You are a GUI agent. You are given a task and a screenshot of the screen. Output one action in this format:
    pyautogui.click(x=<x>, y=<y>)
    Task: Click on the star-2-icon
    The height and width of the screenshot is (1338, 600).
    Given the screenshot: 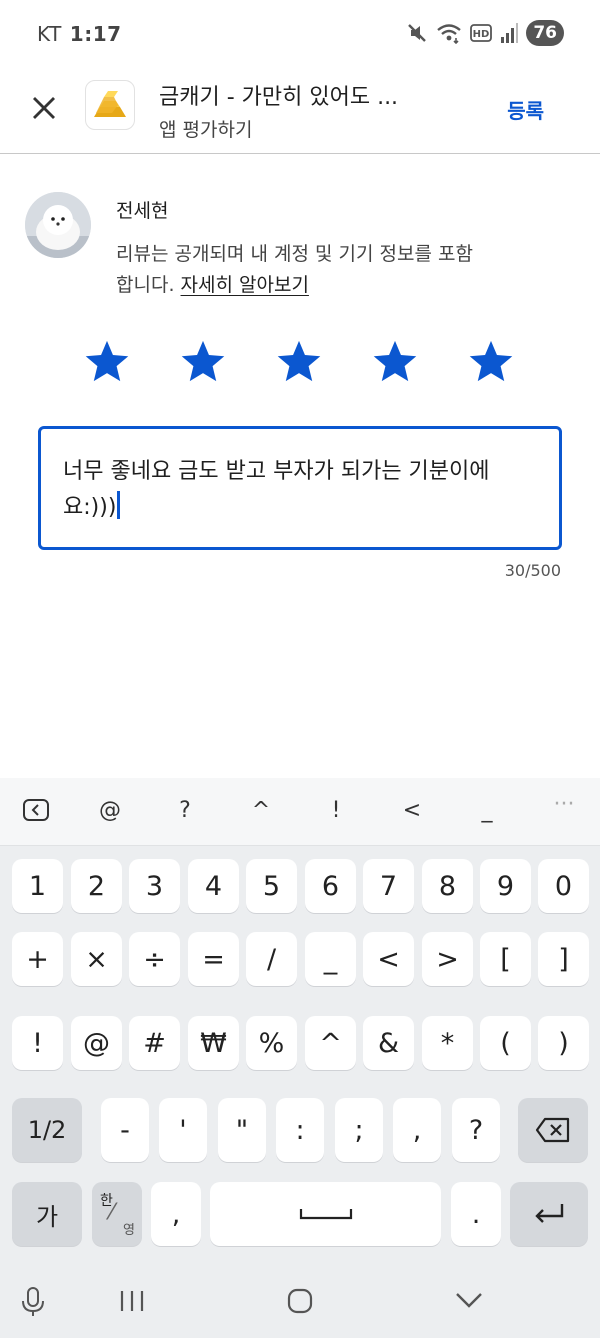 What is the action you would take?
    pyautogui.click(x=203, y=361)
    